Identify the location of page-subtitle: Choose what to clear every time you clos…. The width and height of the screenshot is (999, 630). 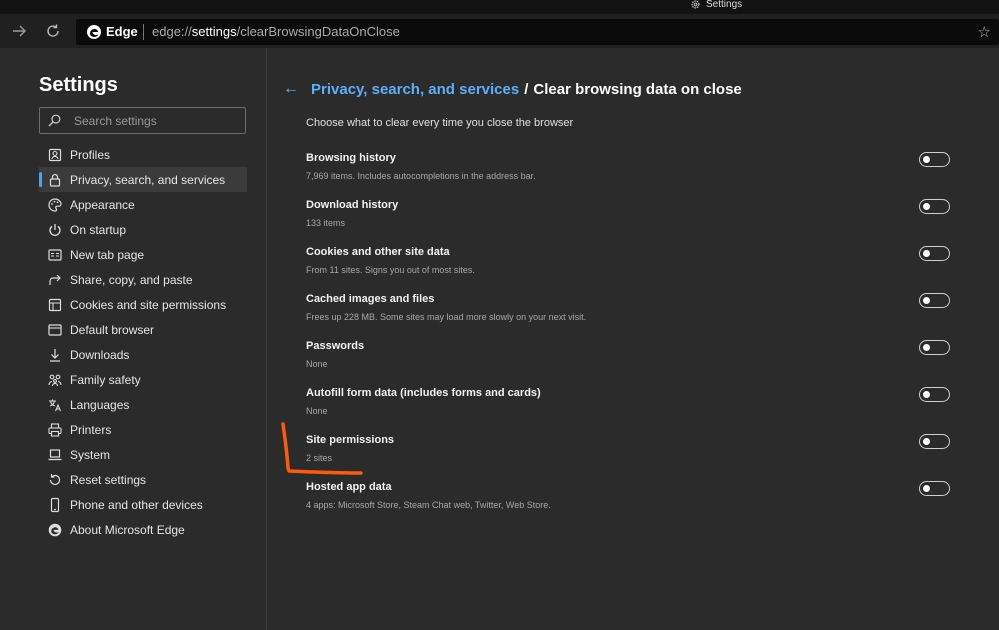
(440, 123).